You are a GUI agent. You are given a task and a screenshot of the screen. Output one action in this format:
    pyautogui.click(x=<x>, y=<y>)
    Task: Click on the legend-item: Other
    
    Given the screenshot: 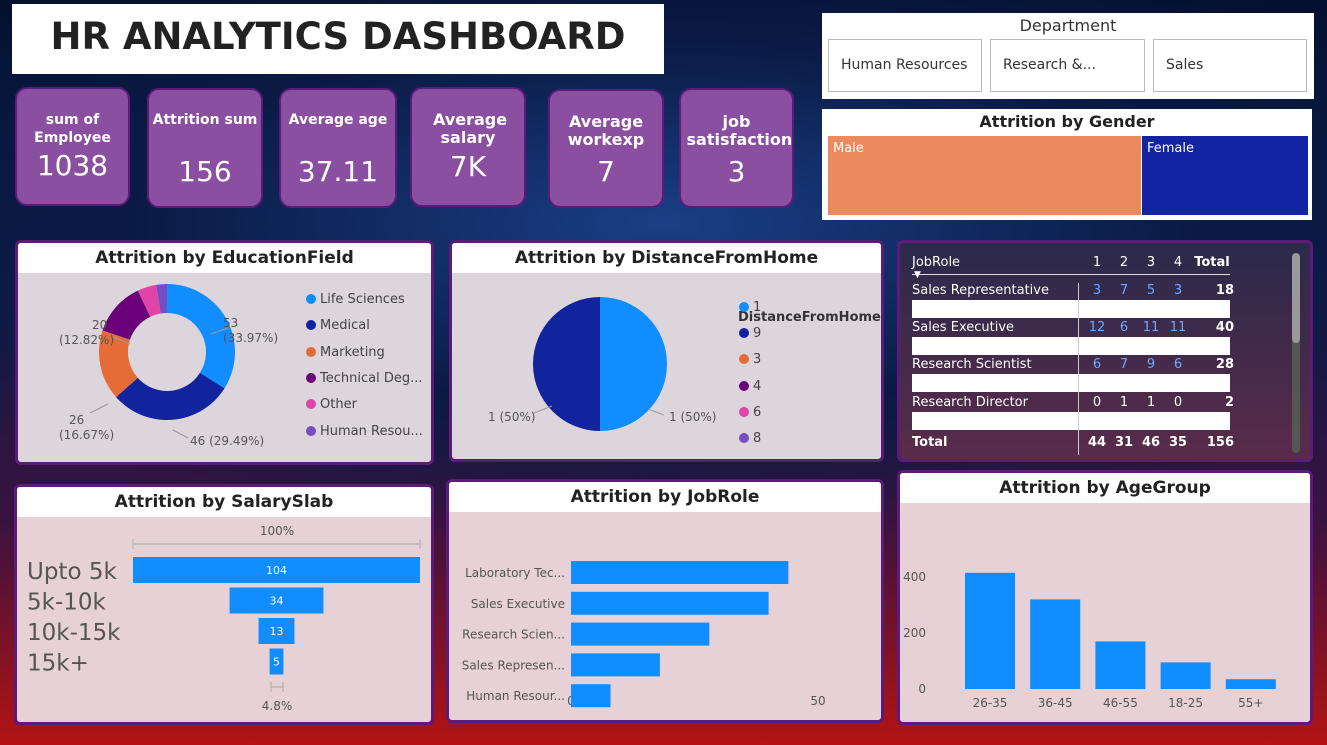 What is the action you would take?
    pyautogui.click(x=331, y=404)
    